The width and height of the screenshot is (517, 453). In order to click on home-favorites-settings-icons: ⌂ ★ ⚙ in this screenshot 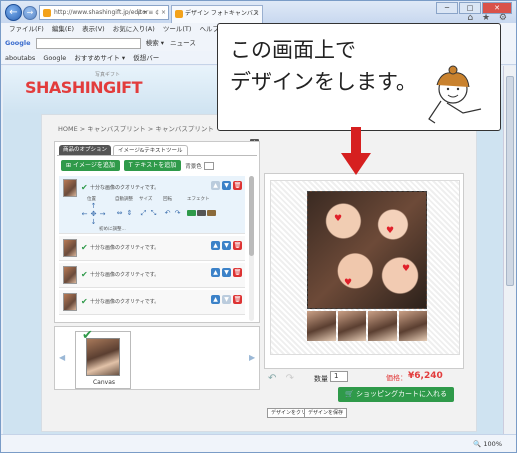, I will do `click(488, 18)`.